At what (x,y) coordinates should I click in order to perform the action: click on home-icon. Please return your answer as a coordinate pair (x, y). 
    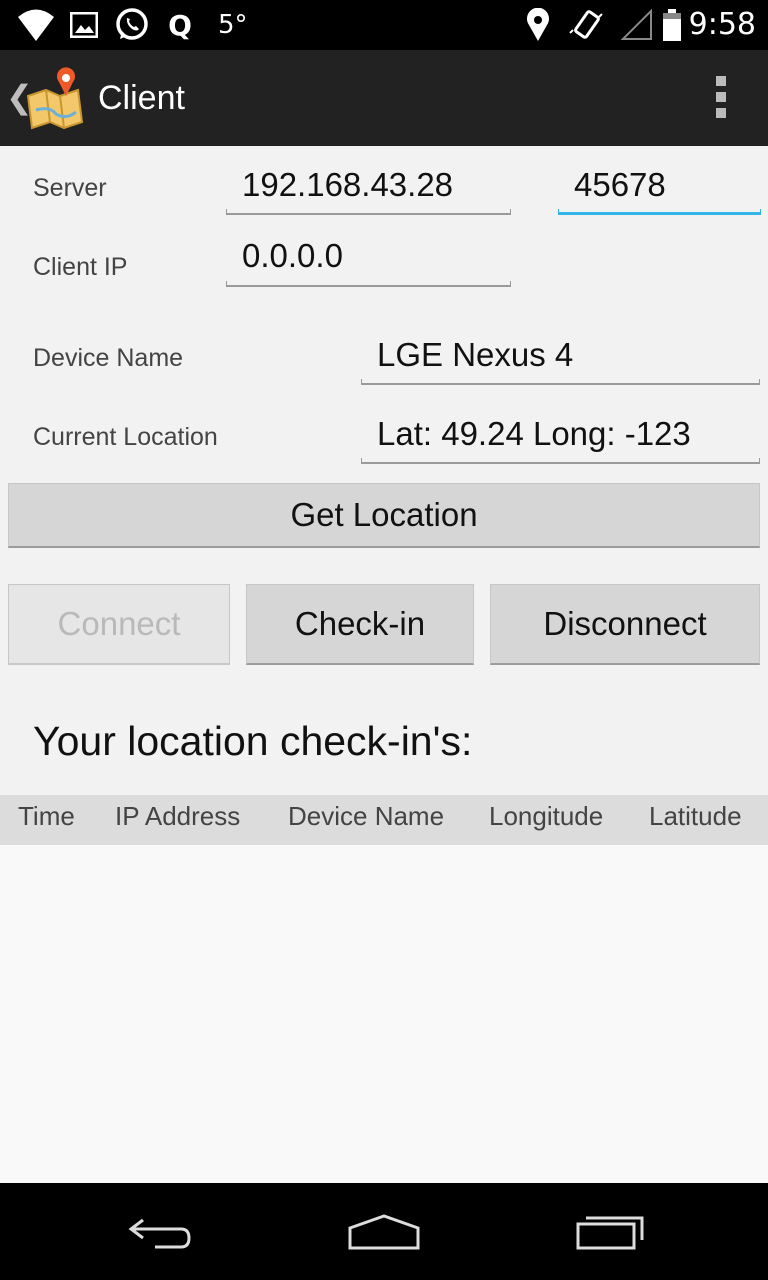
    Looking at the image, I should click on (384, 1231).